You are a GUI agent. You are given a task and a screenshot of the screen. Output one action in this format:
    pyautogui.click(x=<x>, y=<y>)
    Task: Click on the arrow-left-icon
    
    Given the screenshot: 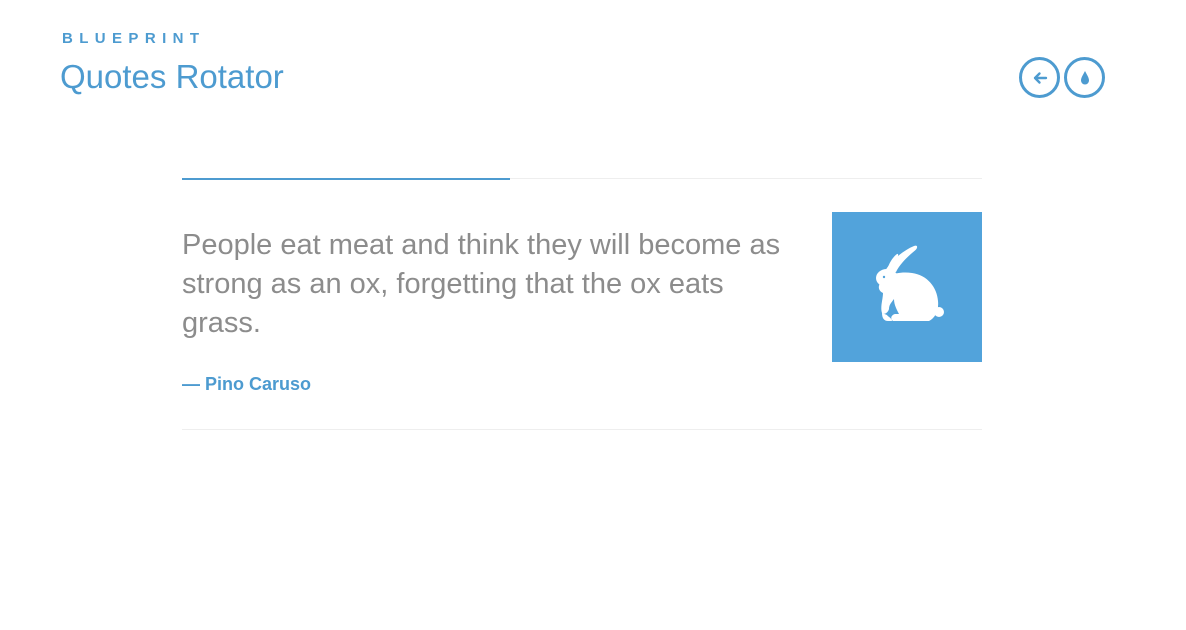 What is the action you would take?
    pyautogui.click(x=1040, y=77)
    